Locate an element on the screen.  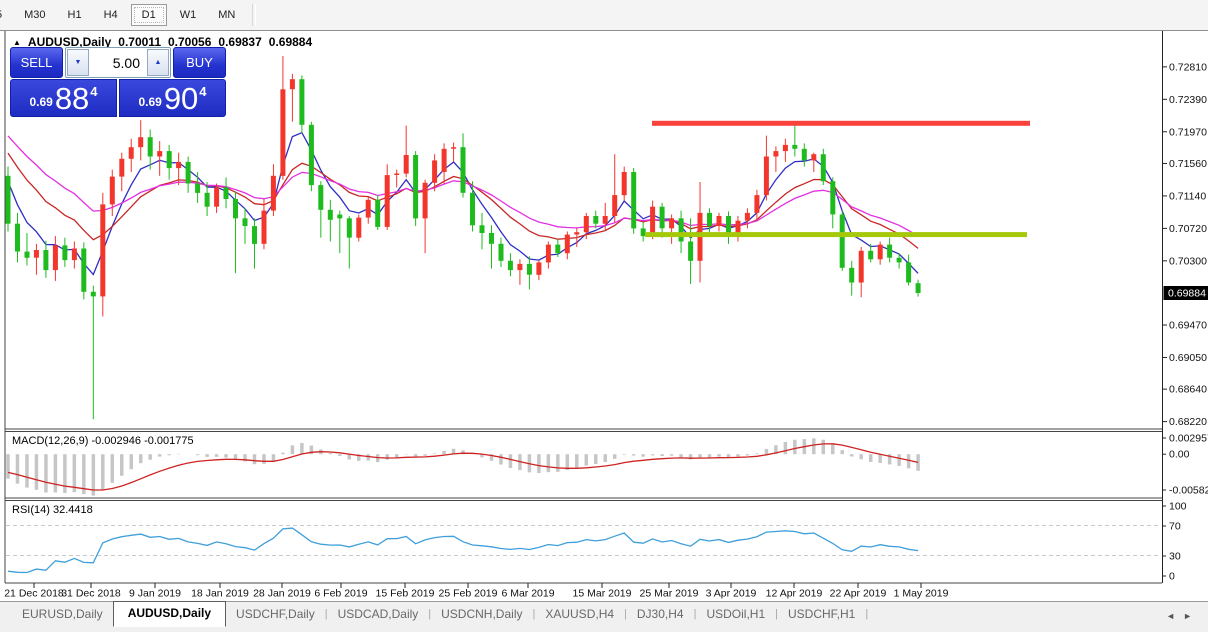
sell-price-point: 4 is located at coordinates (93, 91).